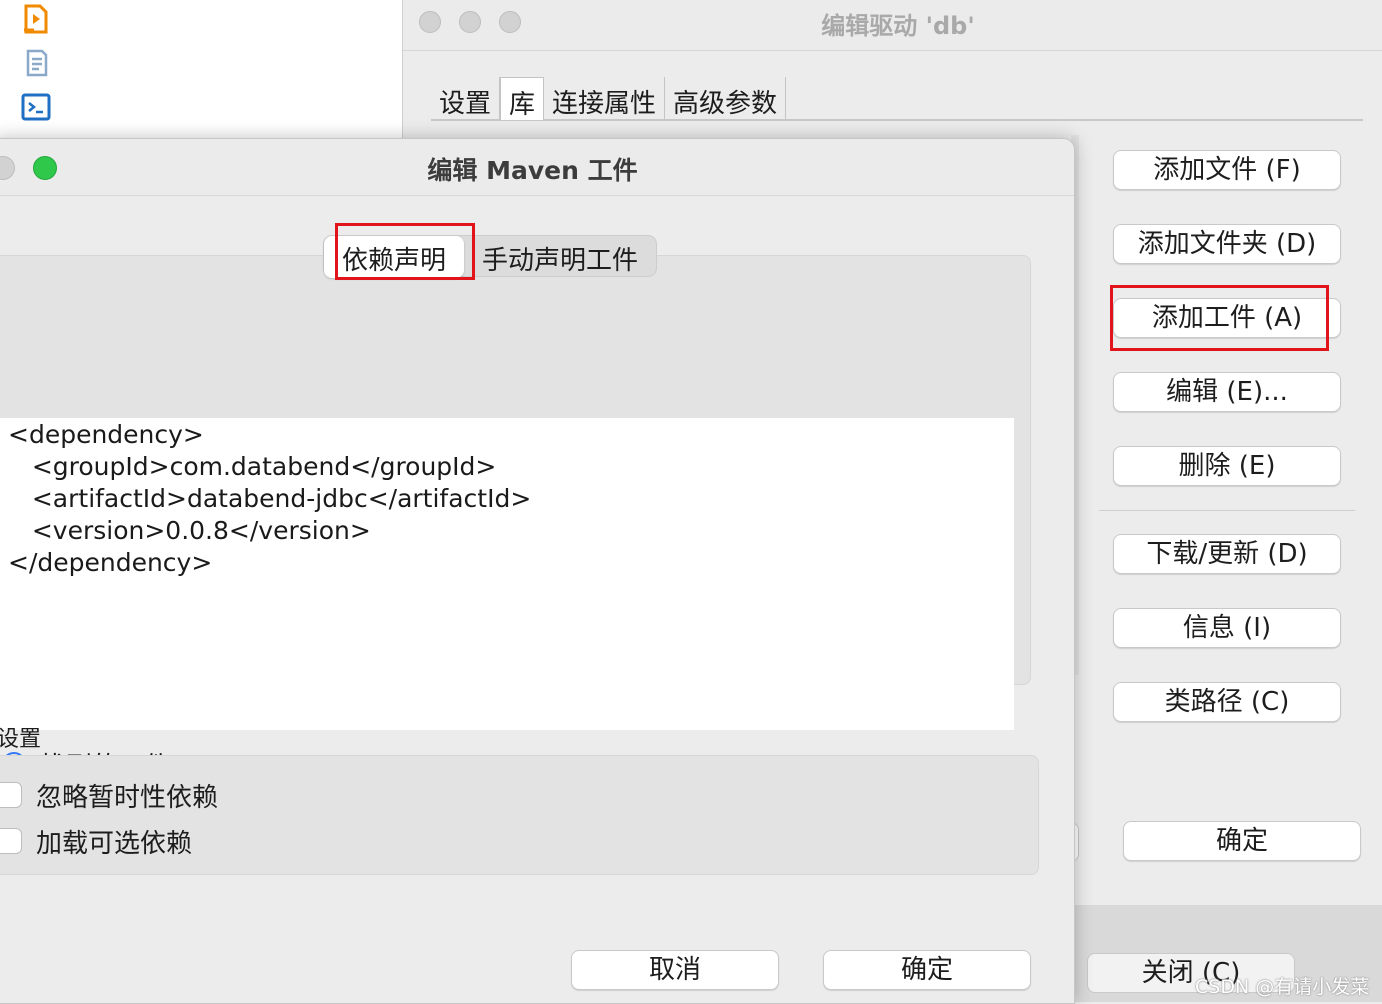 This screenshot has width=1382, height=1004. Describe the element at coordinates (675, 970) in the screenshot. I see `cancel-button: 取消` at that location.